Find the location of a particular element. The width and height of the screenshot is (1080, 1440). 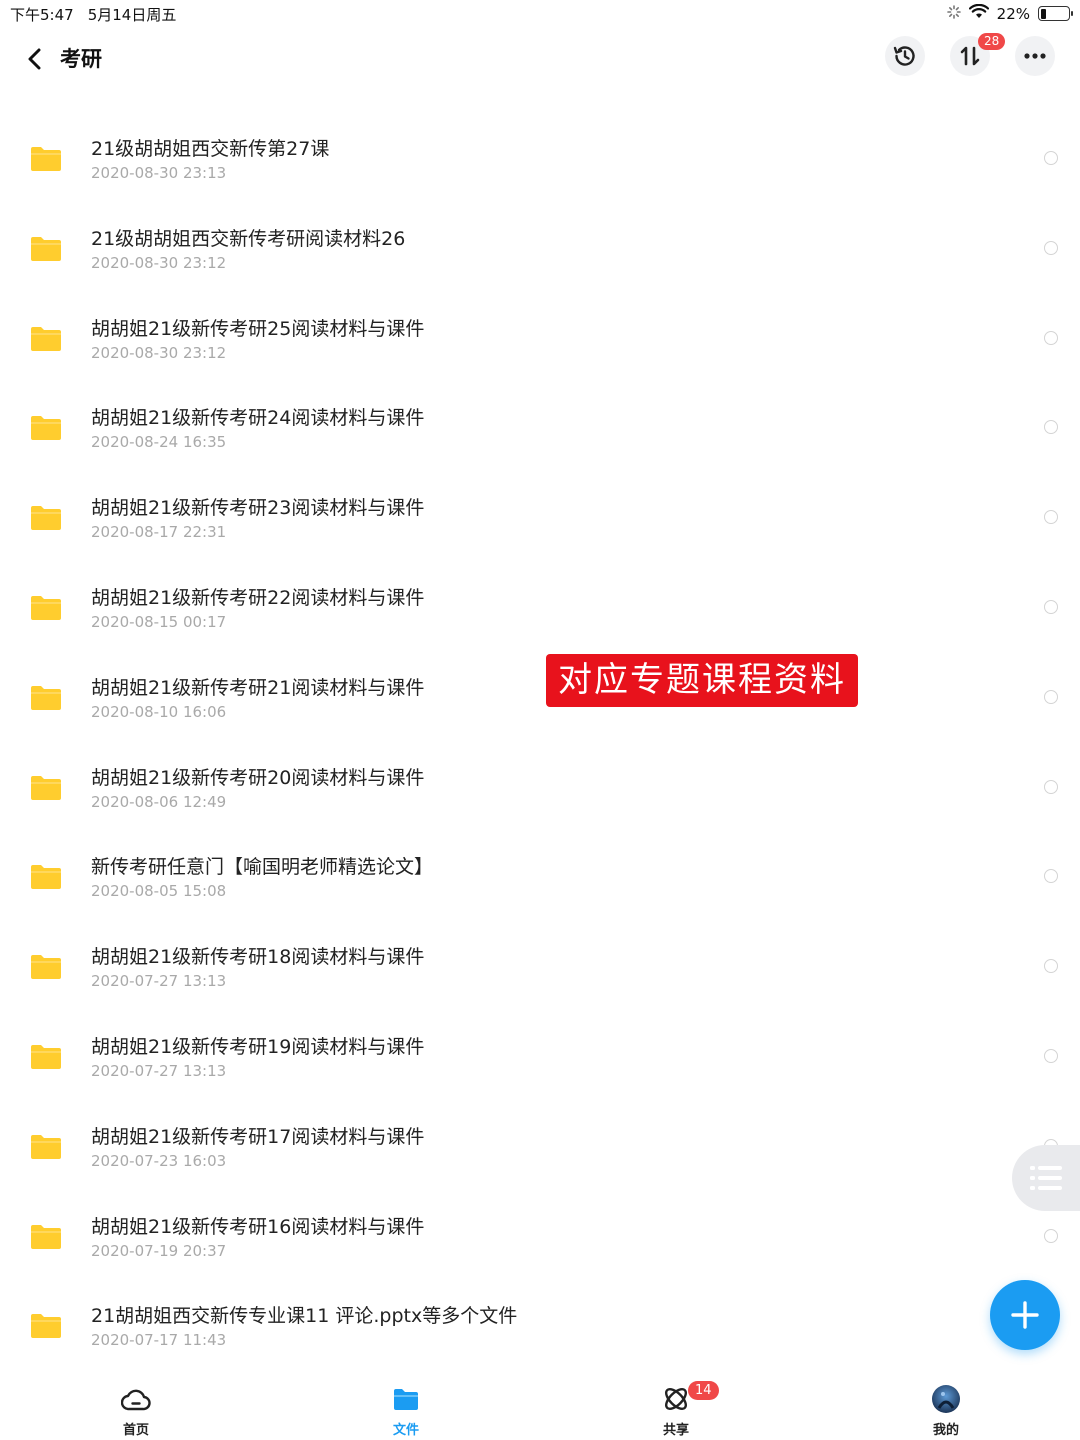

list-item: 新传考研任意门【喻国明老师精选论文】 2020-08-05 15:08 is located at coordinates (540, 875).